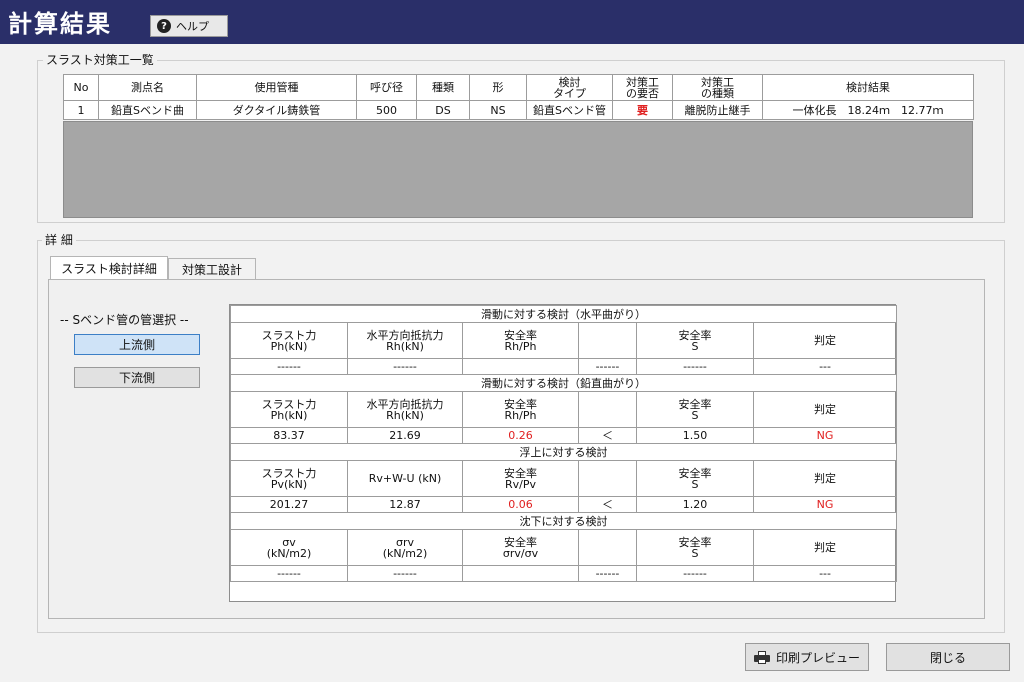 Image resolution: width=1024 pixels, height=682 pixels. What do you see at coordinates (137, 377) in the screenshot?
I see `downstream-button: 下流側` at bounding box center [137, 377].